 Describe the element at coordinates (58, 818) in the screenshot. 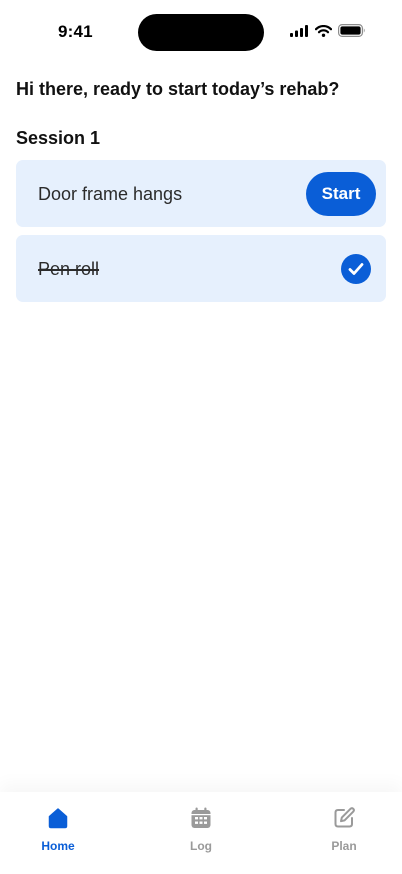

I see `home-icon` at that location.